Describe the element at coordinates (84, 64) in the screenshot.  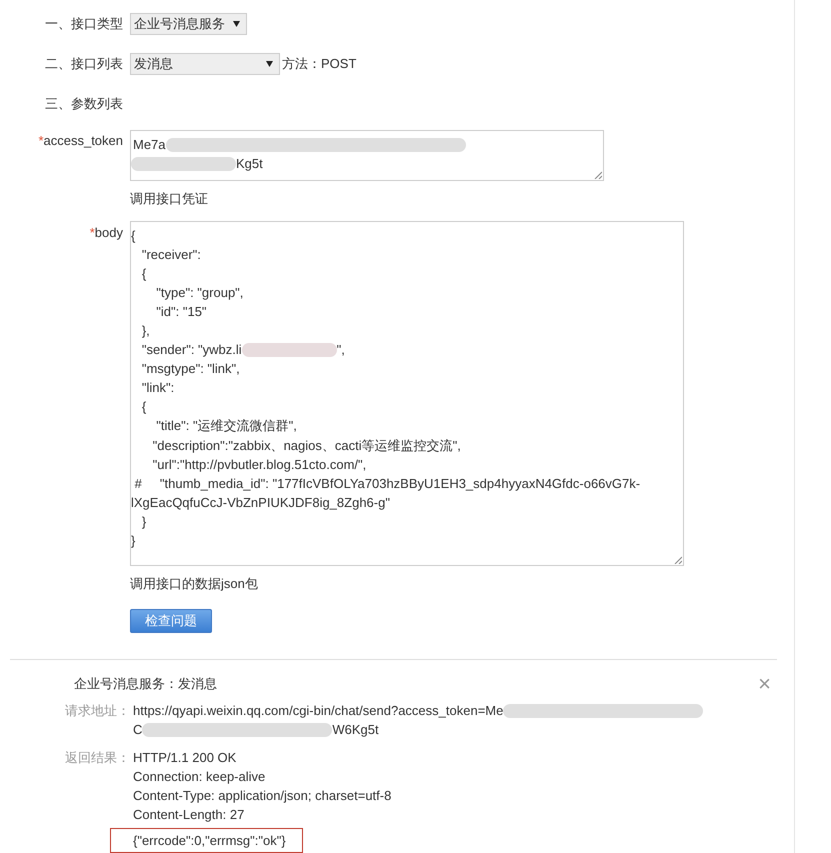
I see `field-label: 二、接口列表` at that location.